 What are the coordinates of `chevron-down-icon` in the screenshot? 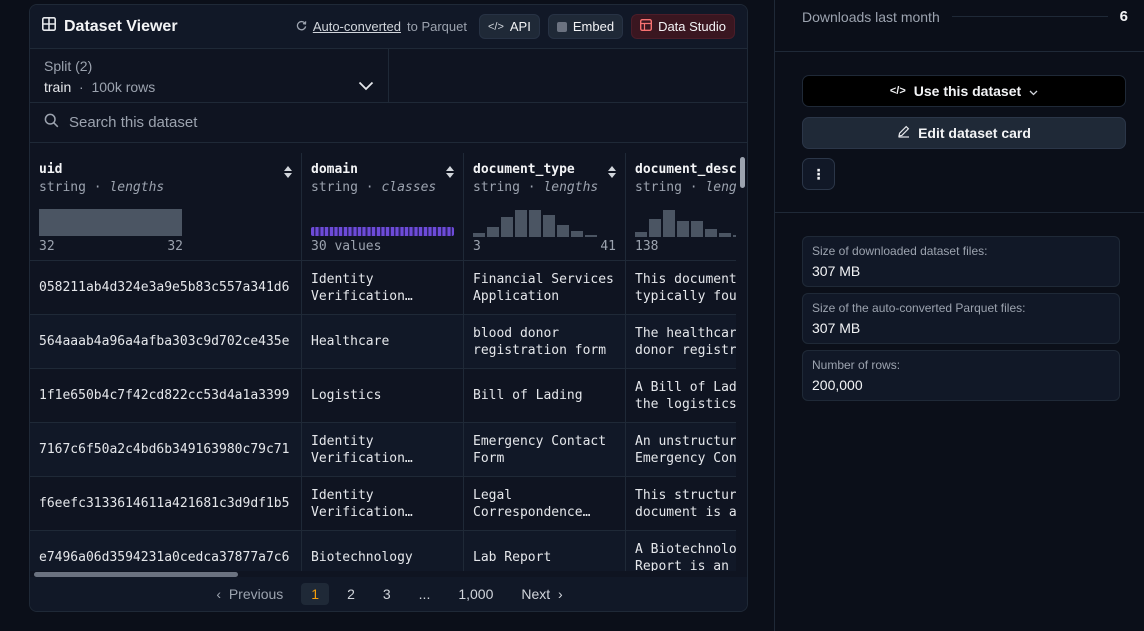 It's located at (1033, 91).